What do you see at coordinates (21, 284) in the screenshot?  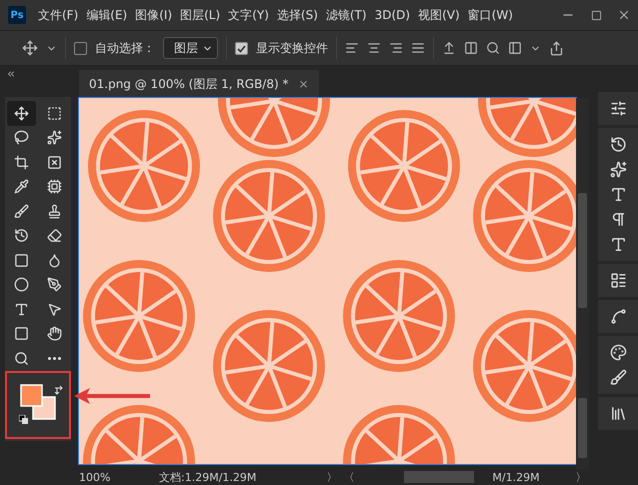 I see `circle-icon` at bounding box center [21, 284].